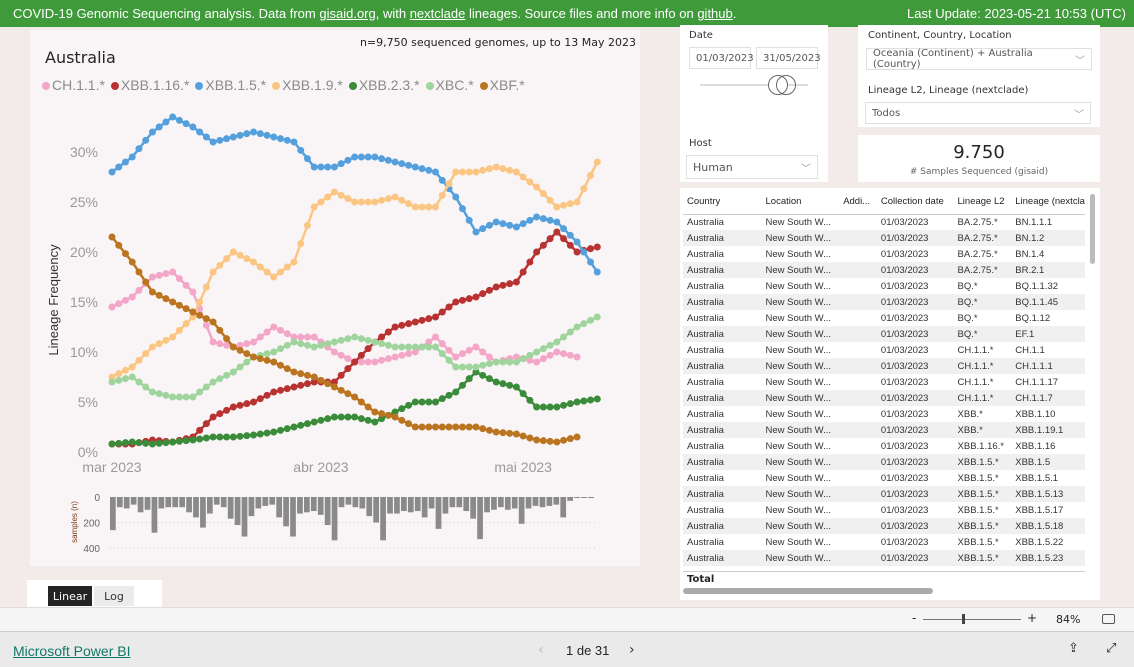 The image size is (1134, 667). Describe the element at coordinates (347, 13) in the screenshot. I see `gisaid-link: gisaid.org` at that location.